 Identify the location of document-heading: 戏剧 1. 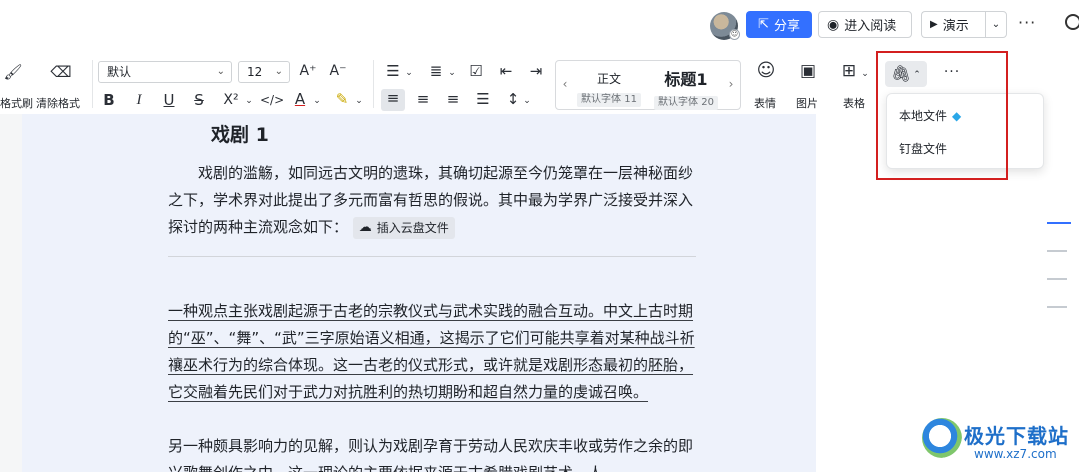
(240, 133).